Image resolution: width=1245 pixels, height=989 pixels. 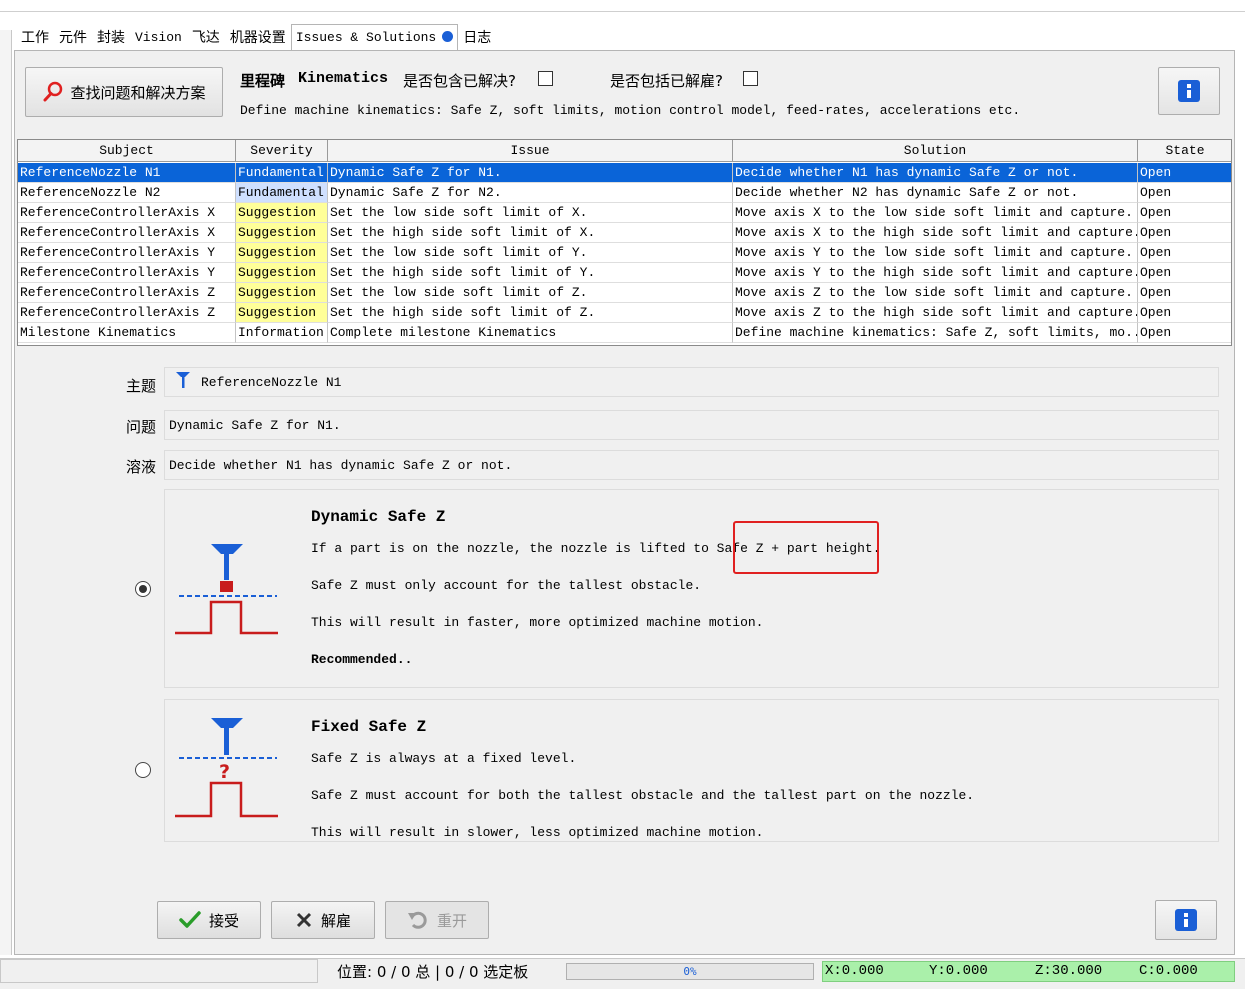 I want to click on tab-feeders: 飞达, so click(x=206, y=37).